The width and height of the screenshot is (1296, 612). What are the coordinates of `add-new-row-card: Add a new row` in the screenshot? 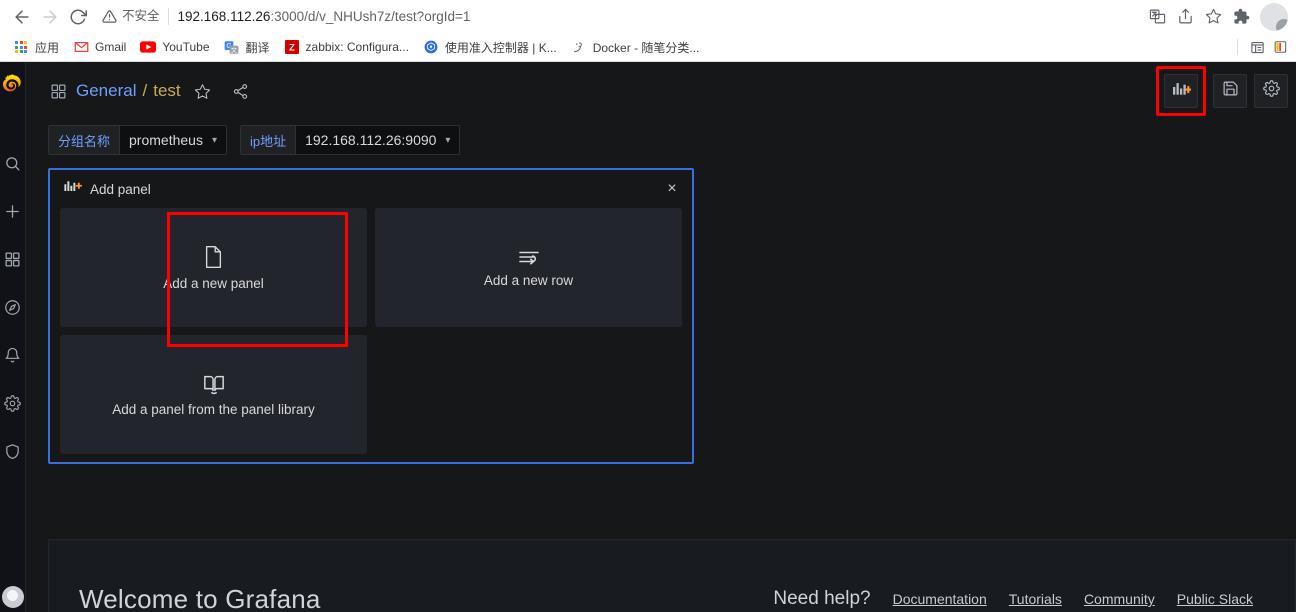 It's located at (528, 267).